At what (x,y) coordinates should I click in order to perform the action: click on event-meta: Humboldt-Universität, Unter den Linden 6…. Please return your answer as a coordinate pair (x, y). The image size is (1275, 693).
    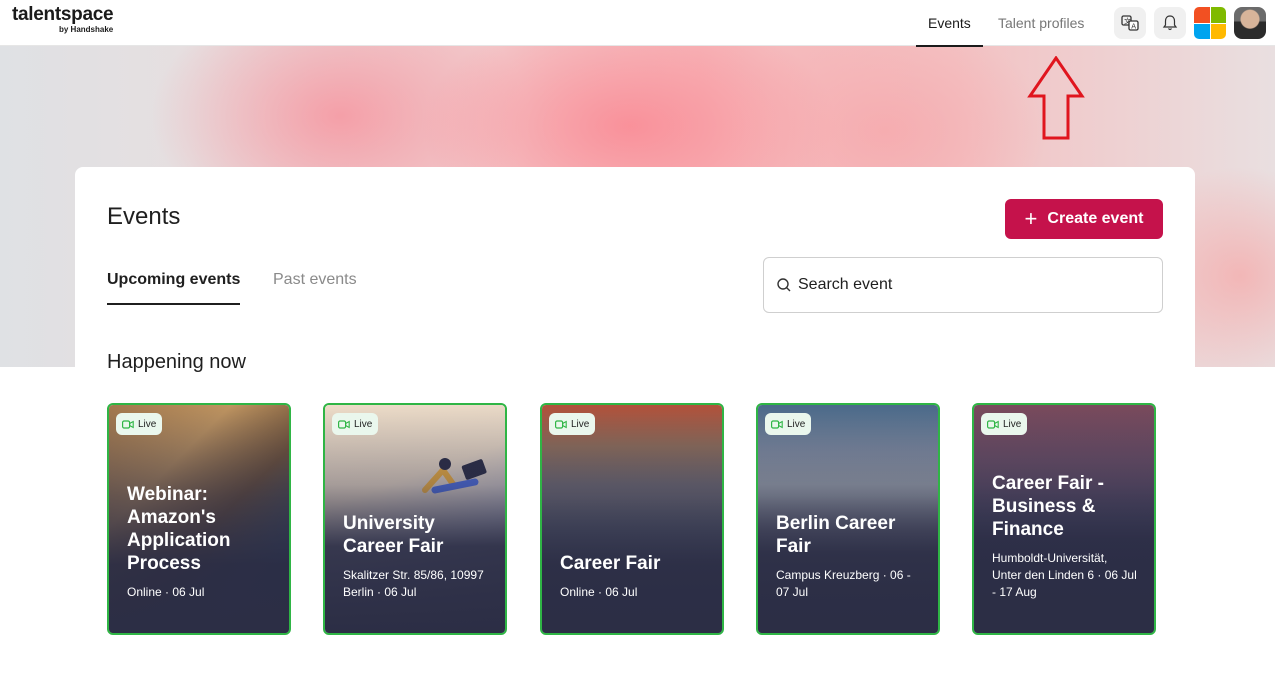
    Looking at the image, I should click on (1064, 575).